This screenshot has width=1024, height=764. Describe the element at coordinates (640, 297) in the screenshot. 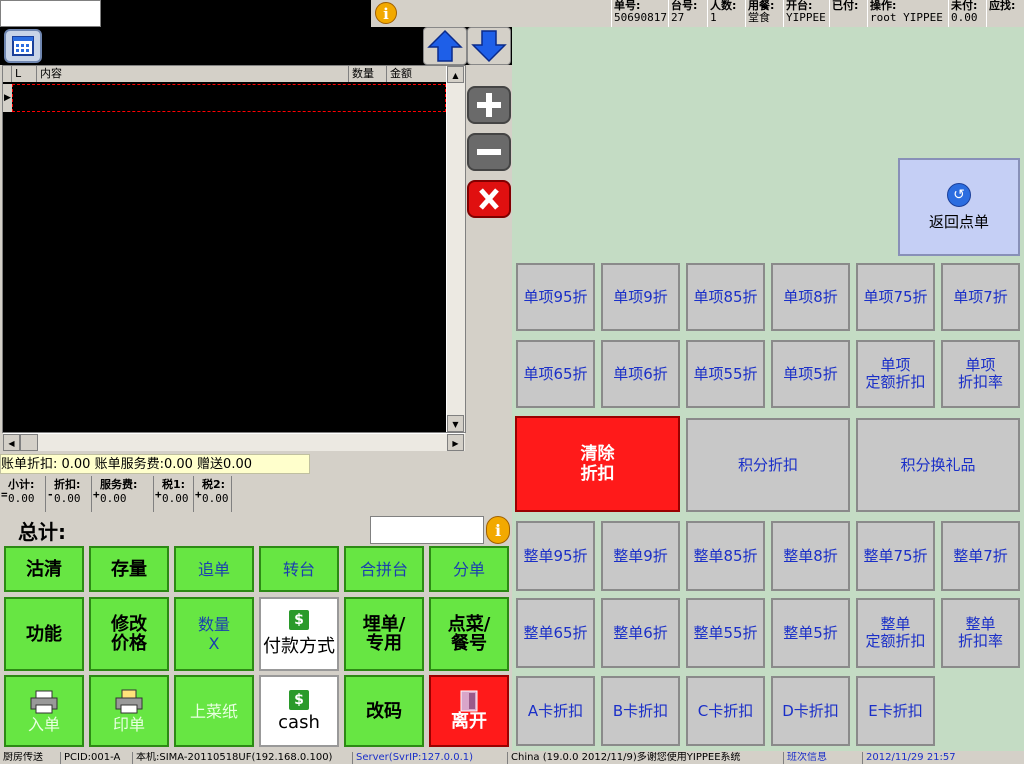

I see `item-discount-90-button: 单项9折` at that location.